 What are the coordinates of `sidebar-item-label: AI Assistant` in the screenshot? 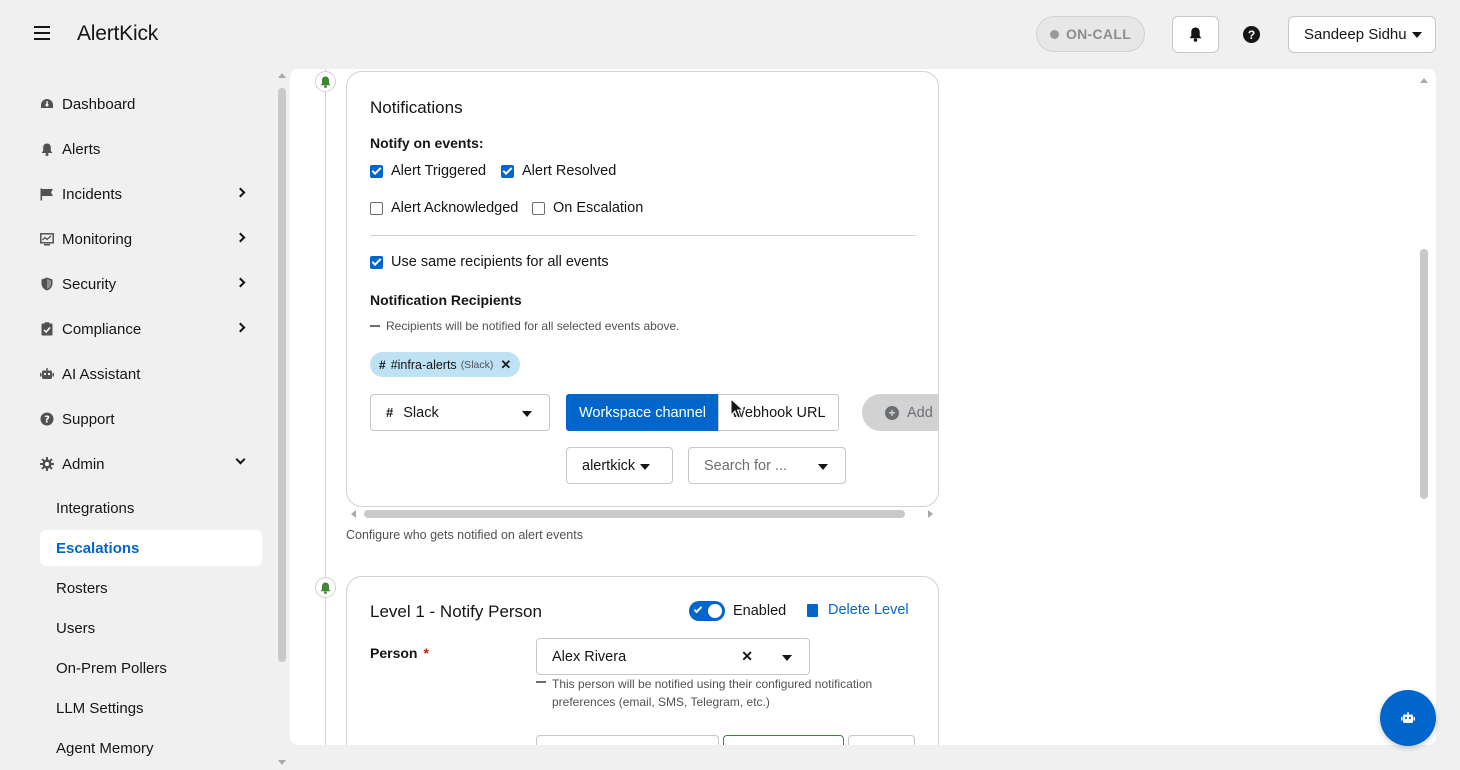 It's located at (101, 374).